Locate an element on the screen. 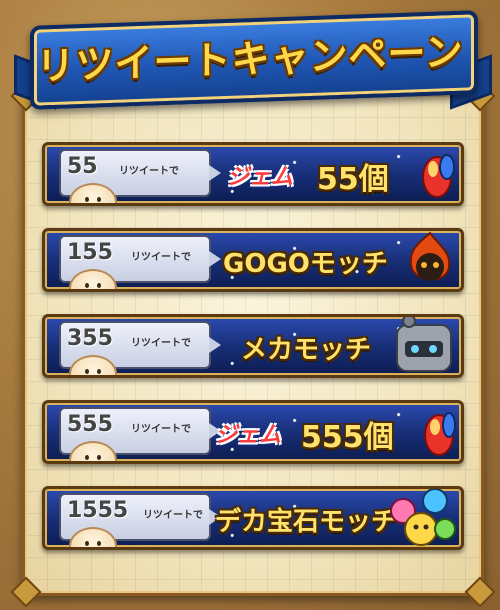 The image size is (500, 610). reward-row-1: 55 リツイートで ジェム 55個 is located at coordinates (253, 174).